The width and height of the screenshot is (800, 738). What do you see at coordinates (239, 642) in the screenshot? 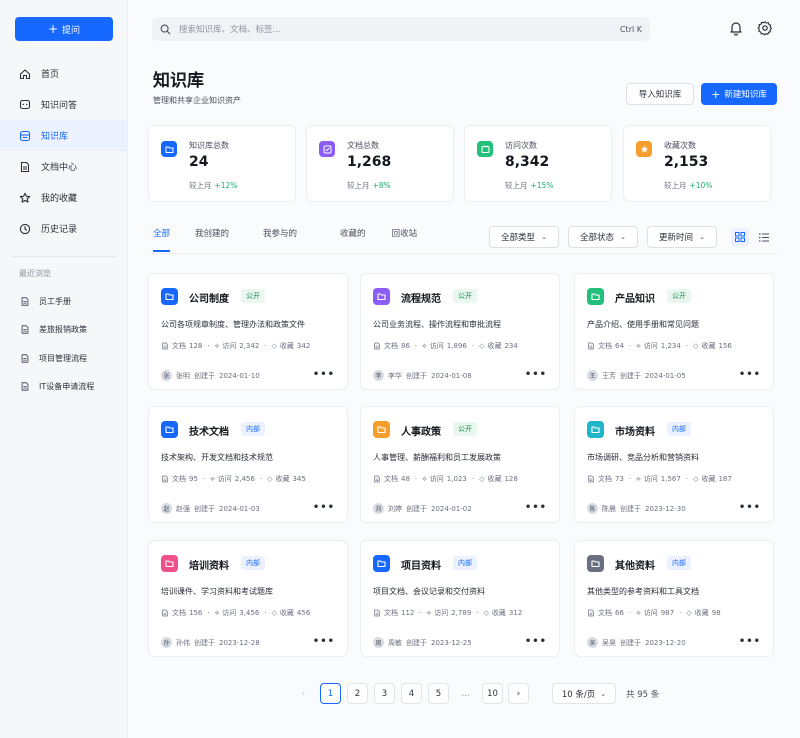
I see `created-date: 2023-12-28` at bounding box center [239, 642].